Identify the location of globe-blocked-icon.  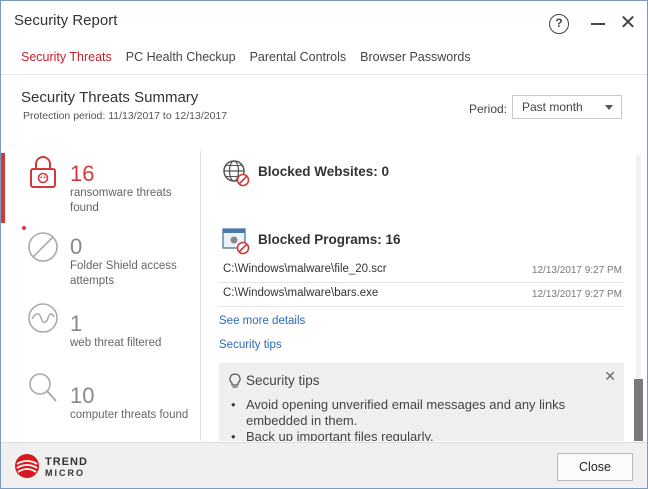
(236, 173).